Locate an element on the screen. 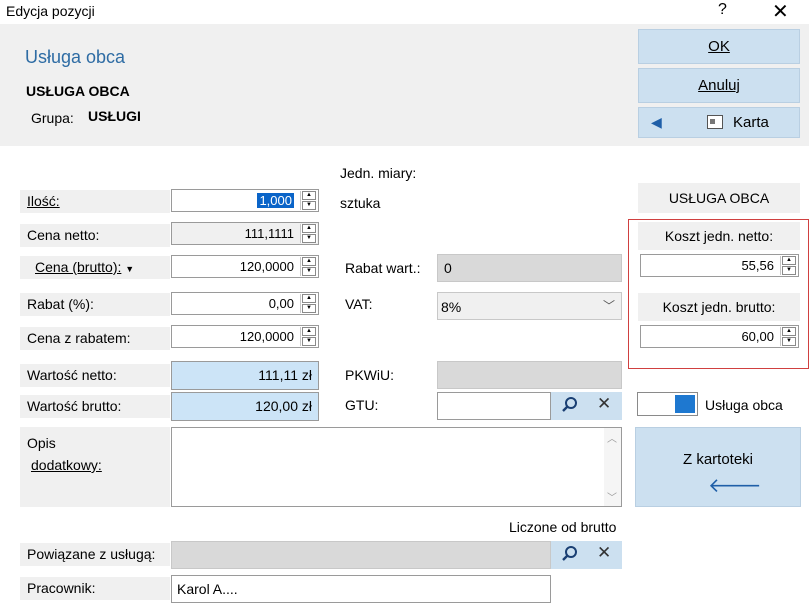 This screenshot has width=809, height=607. card-icon is located at coordinates (715, 122).